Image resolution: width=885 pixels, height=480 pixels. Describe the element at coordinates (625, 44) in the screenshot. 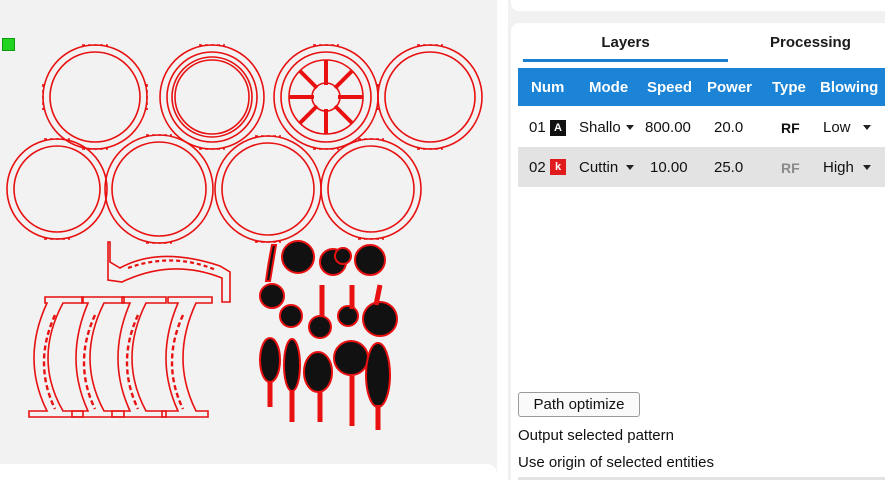

I see `tab-layers: Layers` at that location.